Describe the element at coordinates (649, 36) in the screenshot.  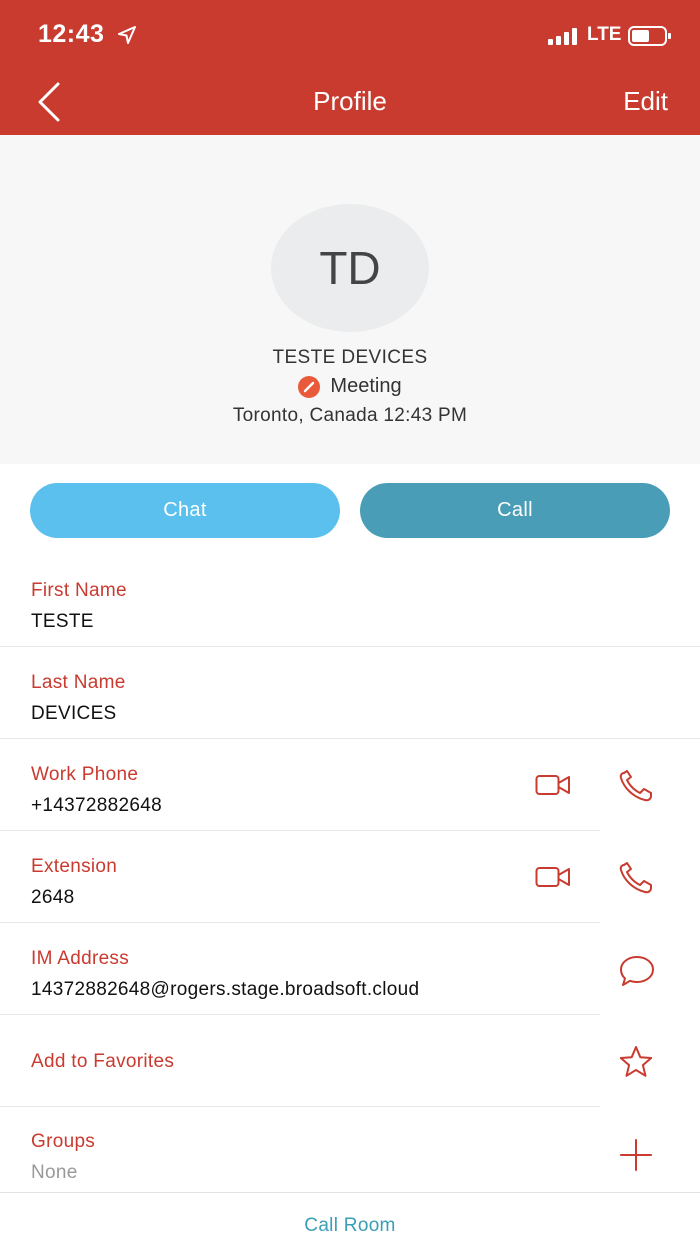
I see `battery-icon` at that location.